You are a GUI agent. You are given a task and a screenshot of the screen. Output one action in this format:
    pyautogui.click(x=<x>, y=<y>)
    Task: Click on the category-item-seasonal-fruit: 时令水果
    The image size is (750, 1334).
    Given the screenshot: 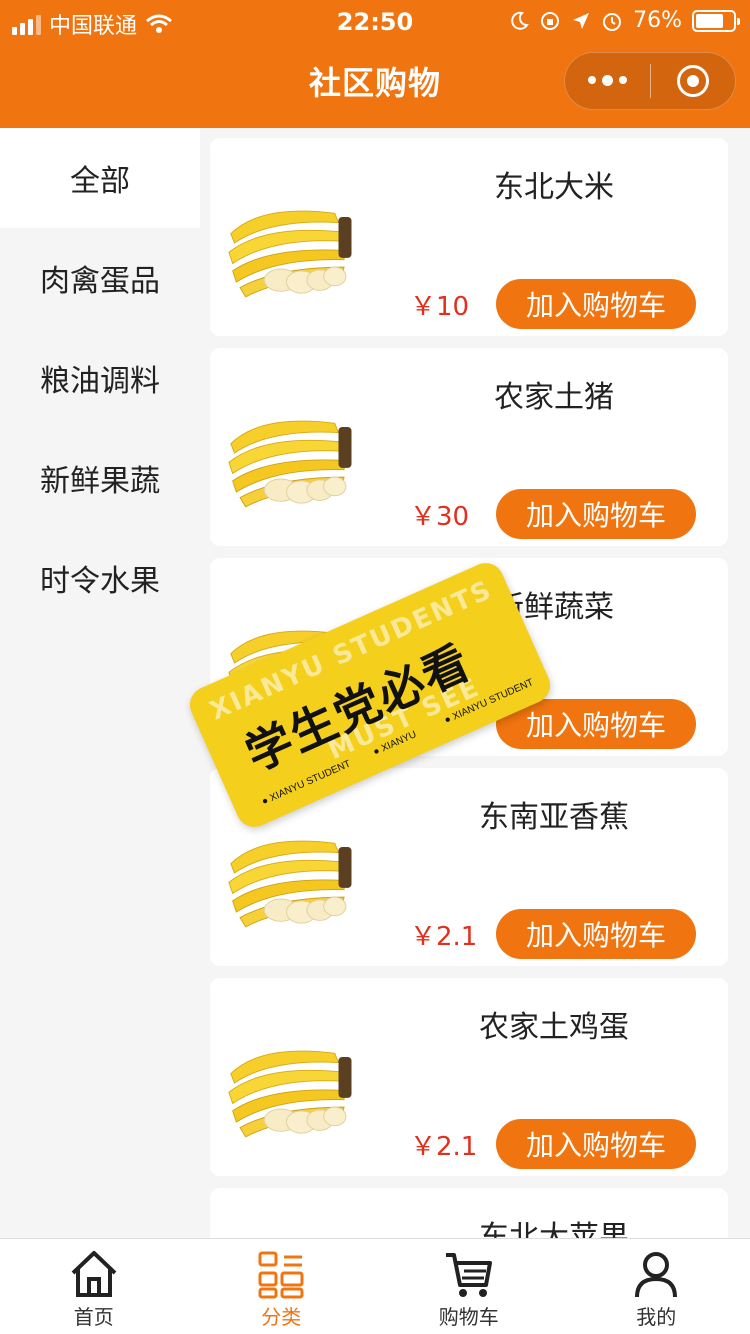 What is the action you would take?
    pyautogui.click(x=100, y=578)
    